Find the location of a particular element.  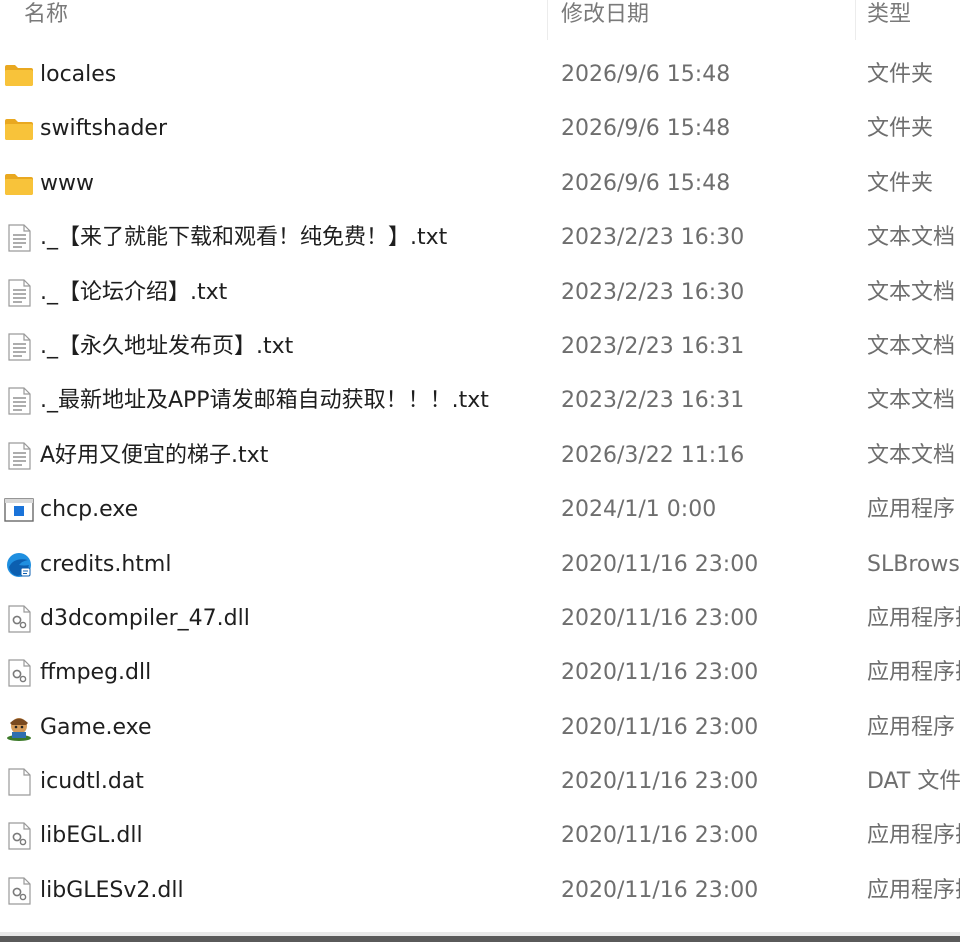

file-row: credits.html 2020/11/16 23:00 SLBrowser is located at coordinates (480, 565).